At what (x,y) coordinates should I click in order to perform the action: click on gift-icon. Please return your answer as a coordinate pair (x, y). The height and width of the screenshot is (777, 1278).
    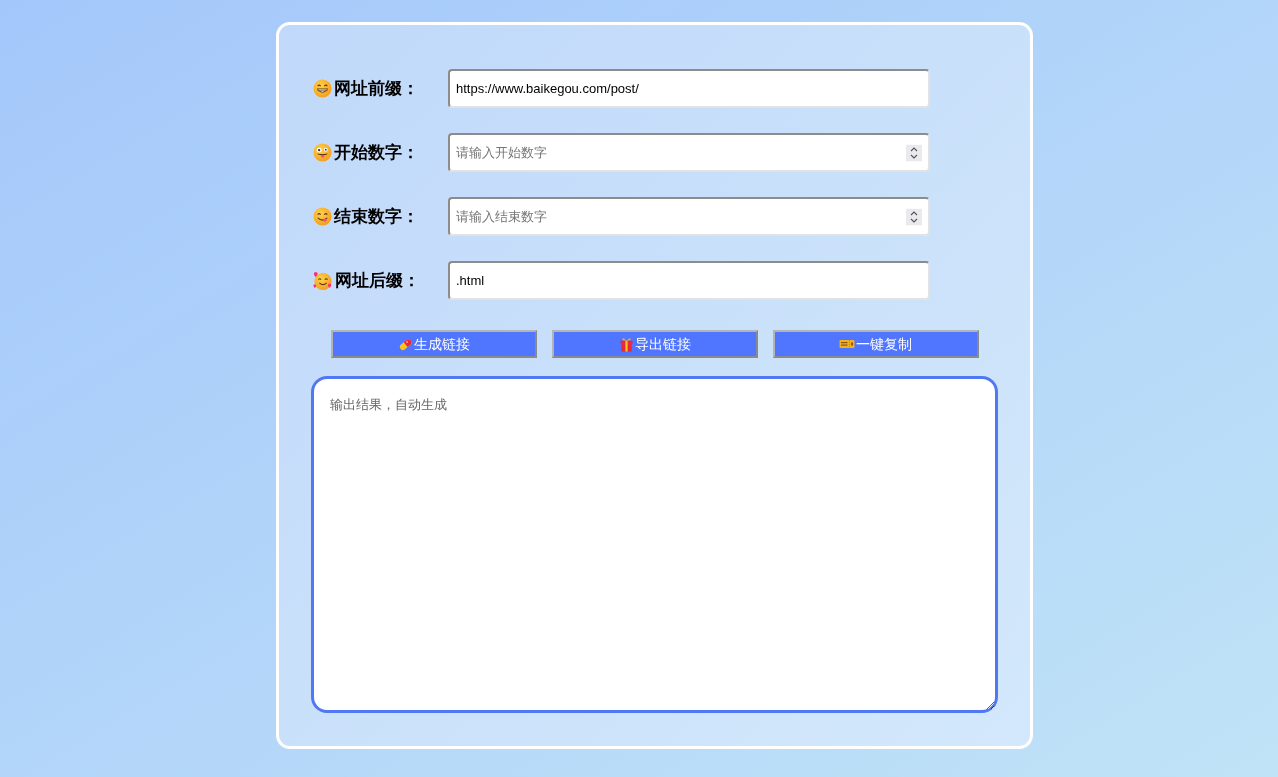
    Looking at the image, I should click on (626, 344).